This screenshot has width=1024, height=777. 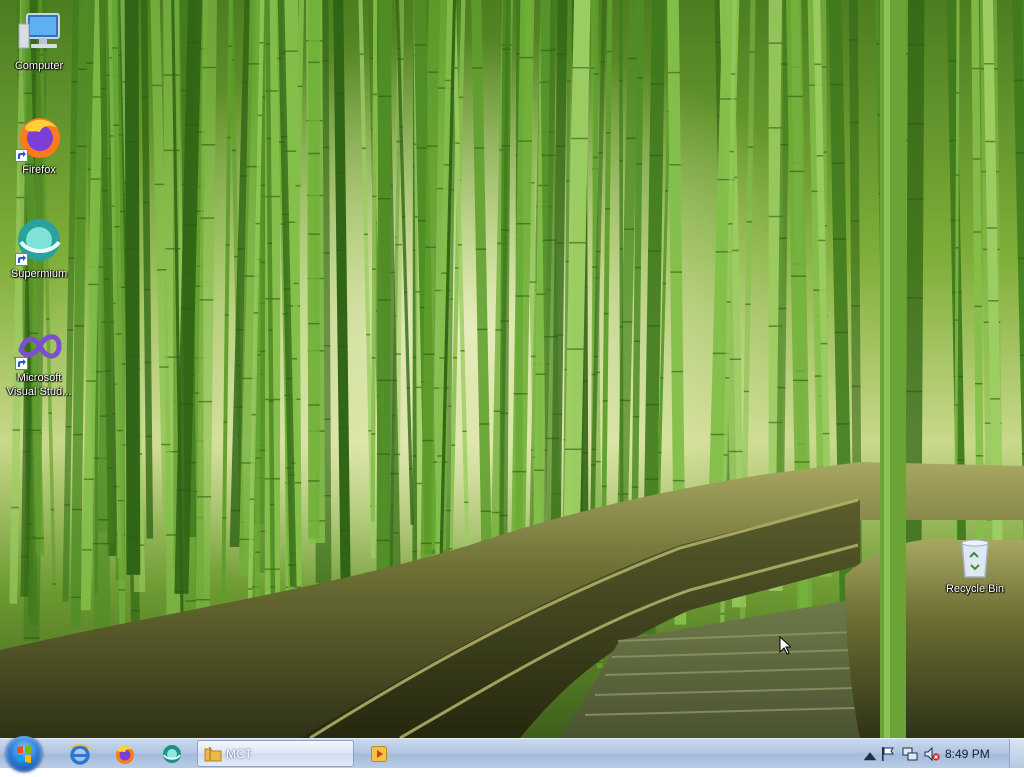 What do you see at coordinates (967, 754) in the screenshot?
I see `taskbar-clock: 8:49 PM` at bounding box center [967, 754].